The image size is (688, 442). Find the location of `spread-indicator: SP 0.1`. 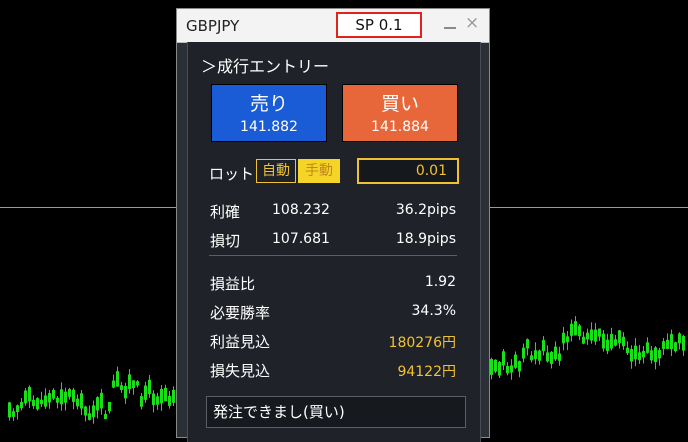

spread-indicator: SP 0.1 is located at coordinates (379, 25).